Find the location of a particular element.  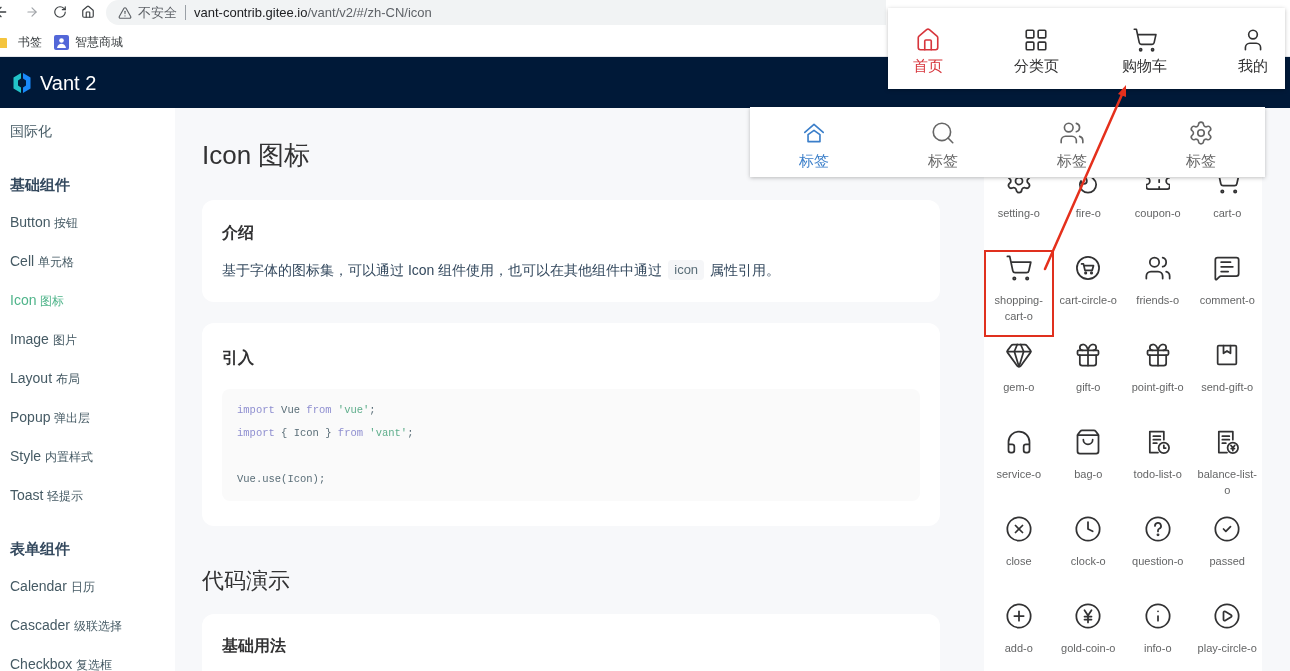

icon-name-label: coupon-o is located at coordinates (1157, 213).